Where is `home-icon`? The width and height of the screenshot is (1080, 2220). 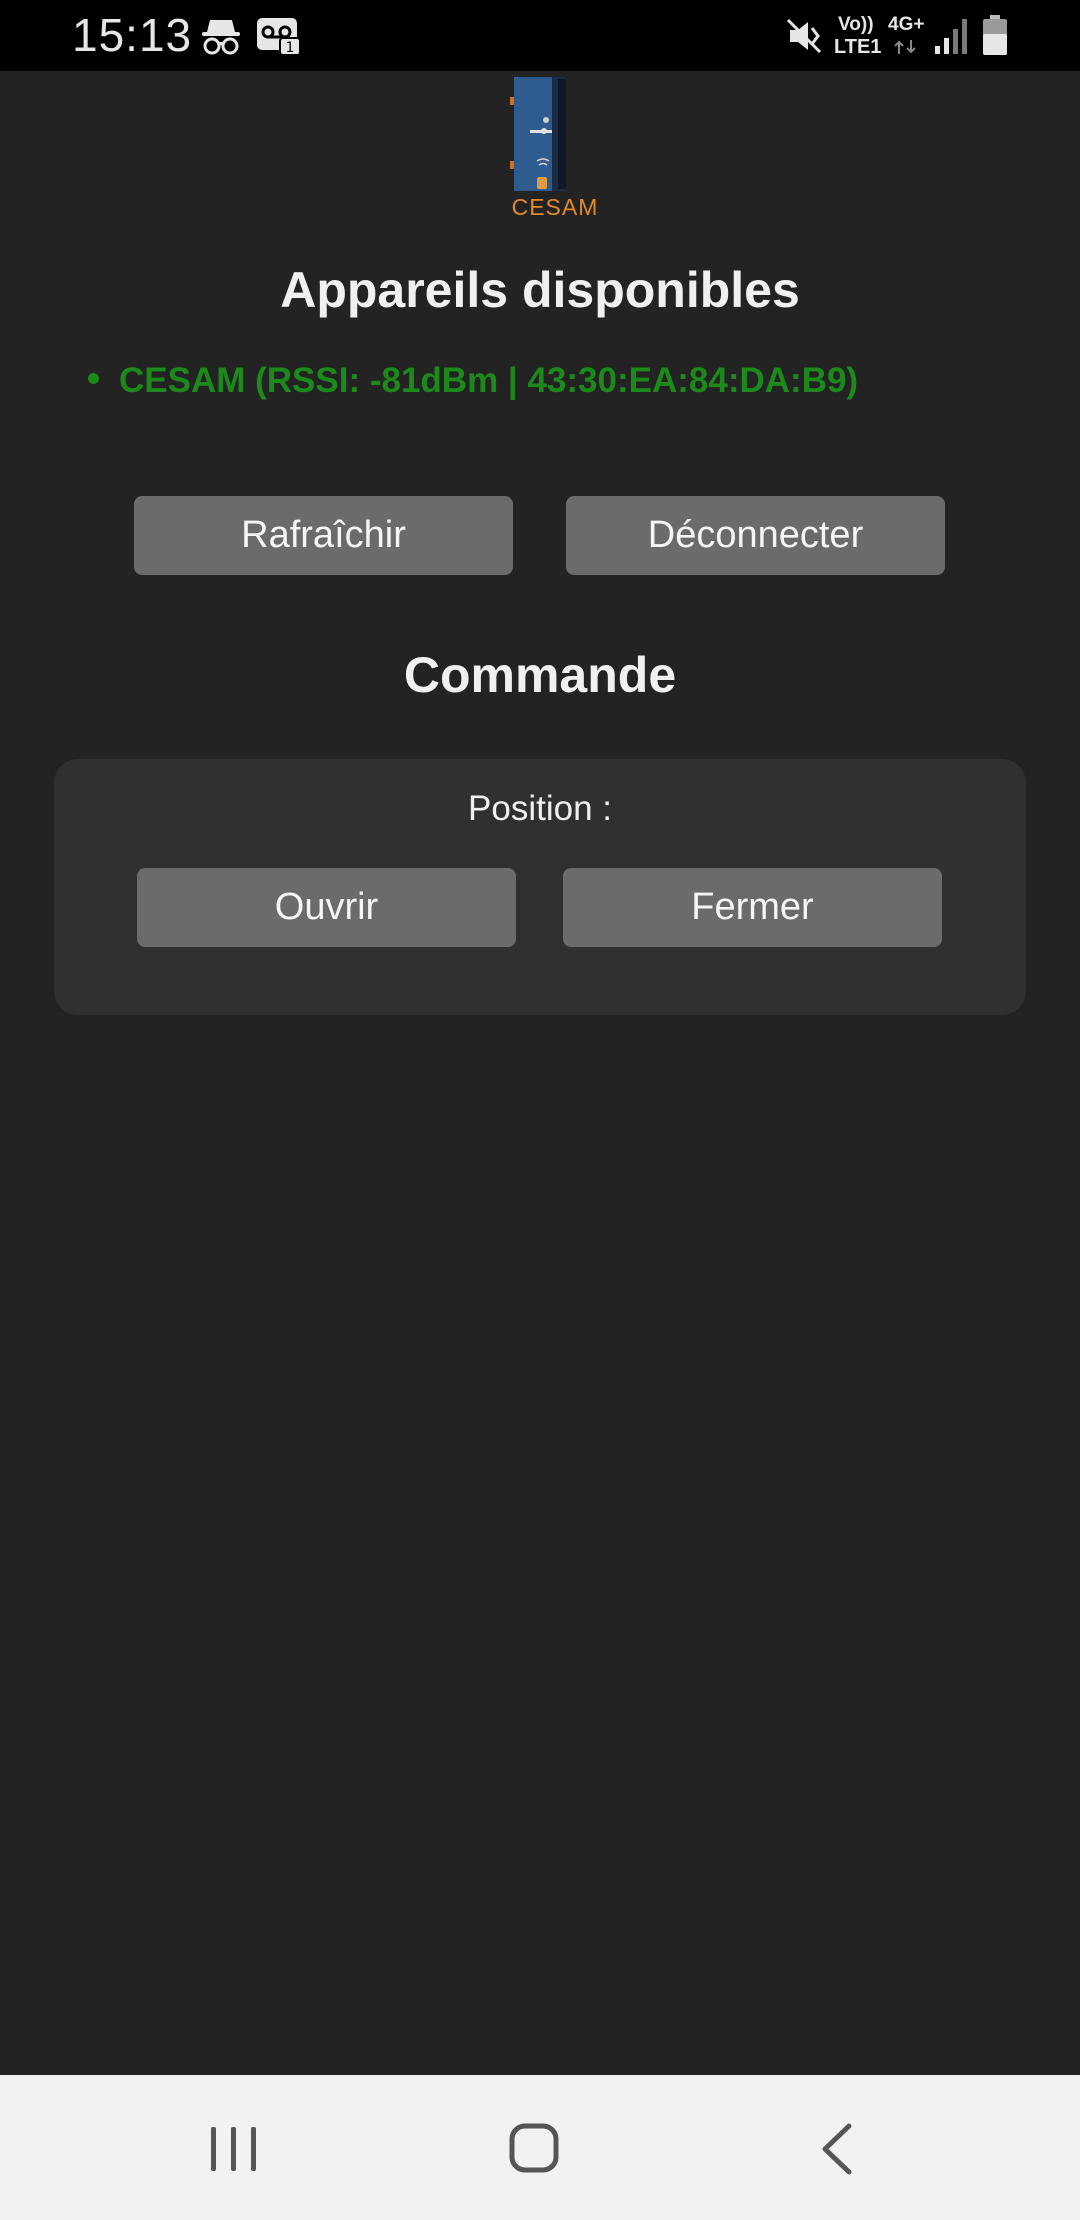 home-icon is located at coordinates (534, 2147).